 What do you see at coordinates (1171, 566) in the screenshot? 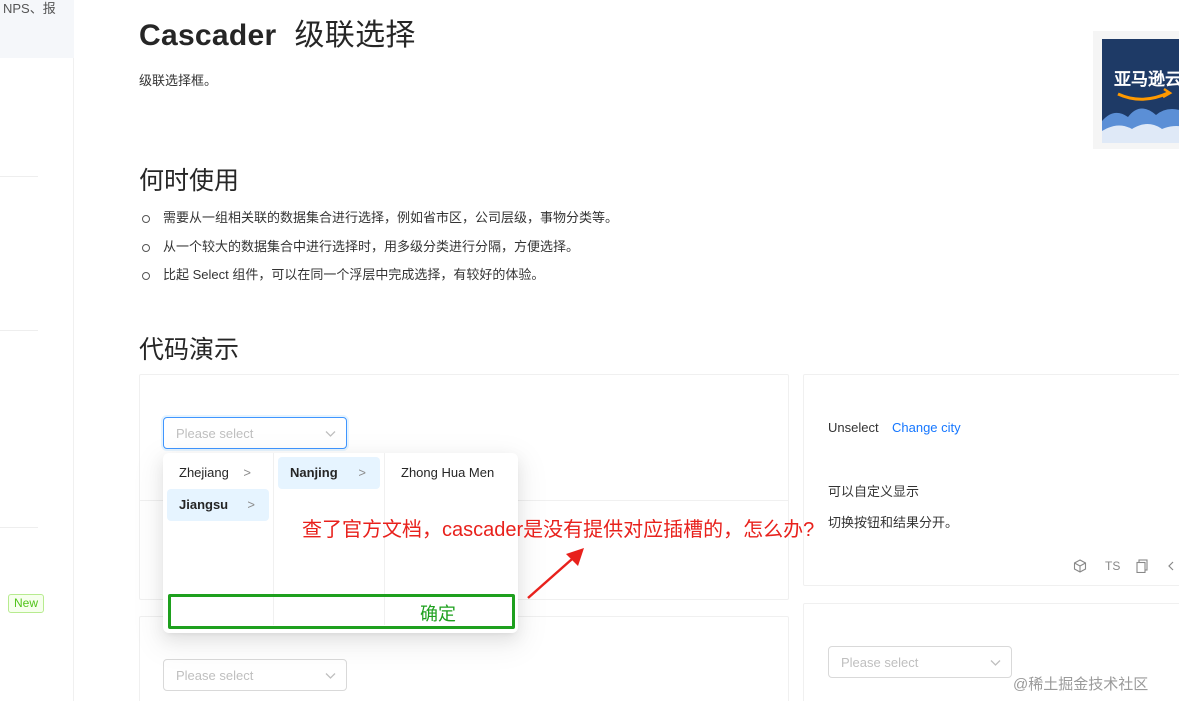
I see `expand-code-icon` at bounding box center [1171, 566].